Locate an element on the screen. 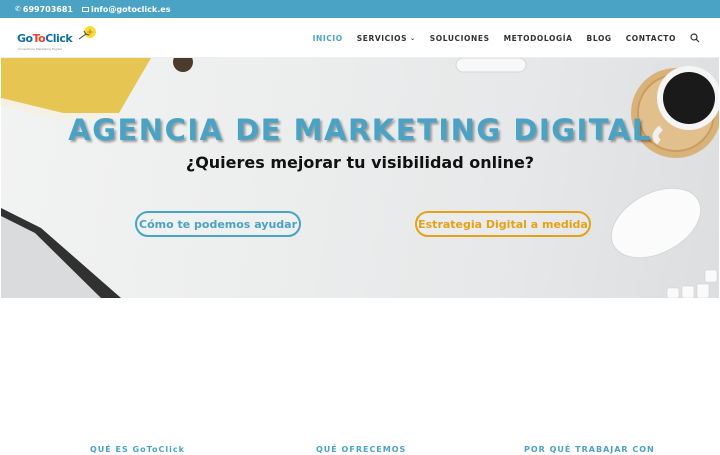 Image resolution: width=720 pixels, height=455 pixels. hero-subtitle: ¿Quieres mejorar tu visibilidad online? is located at coordinates (360, 162).